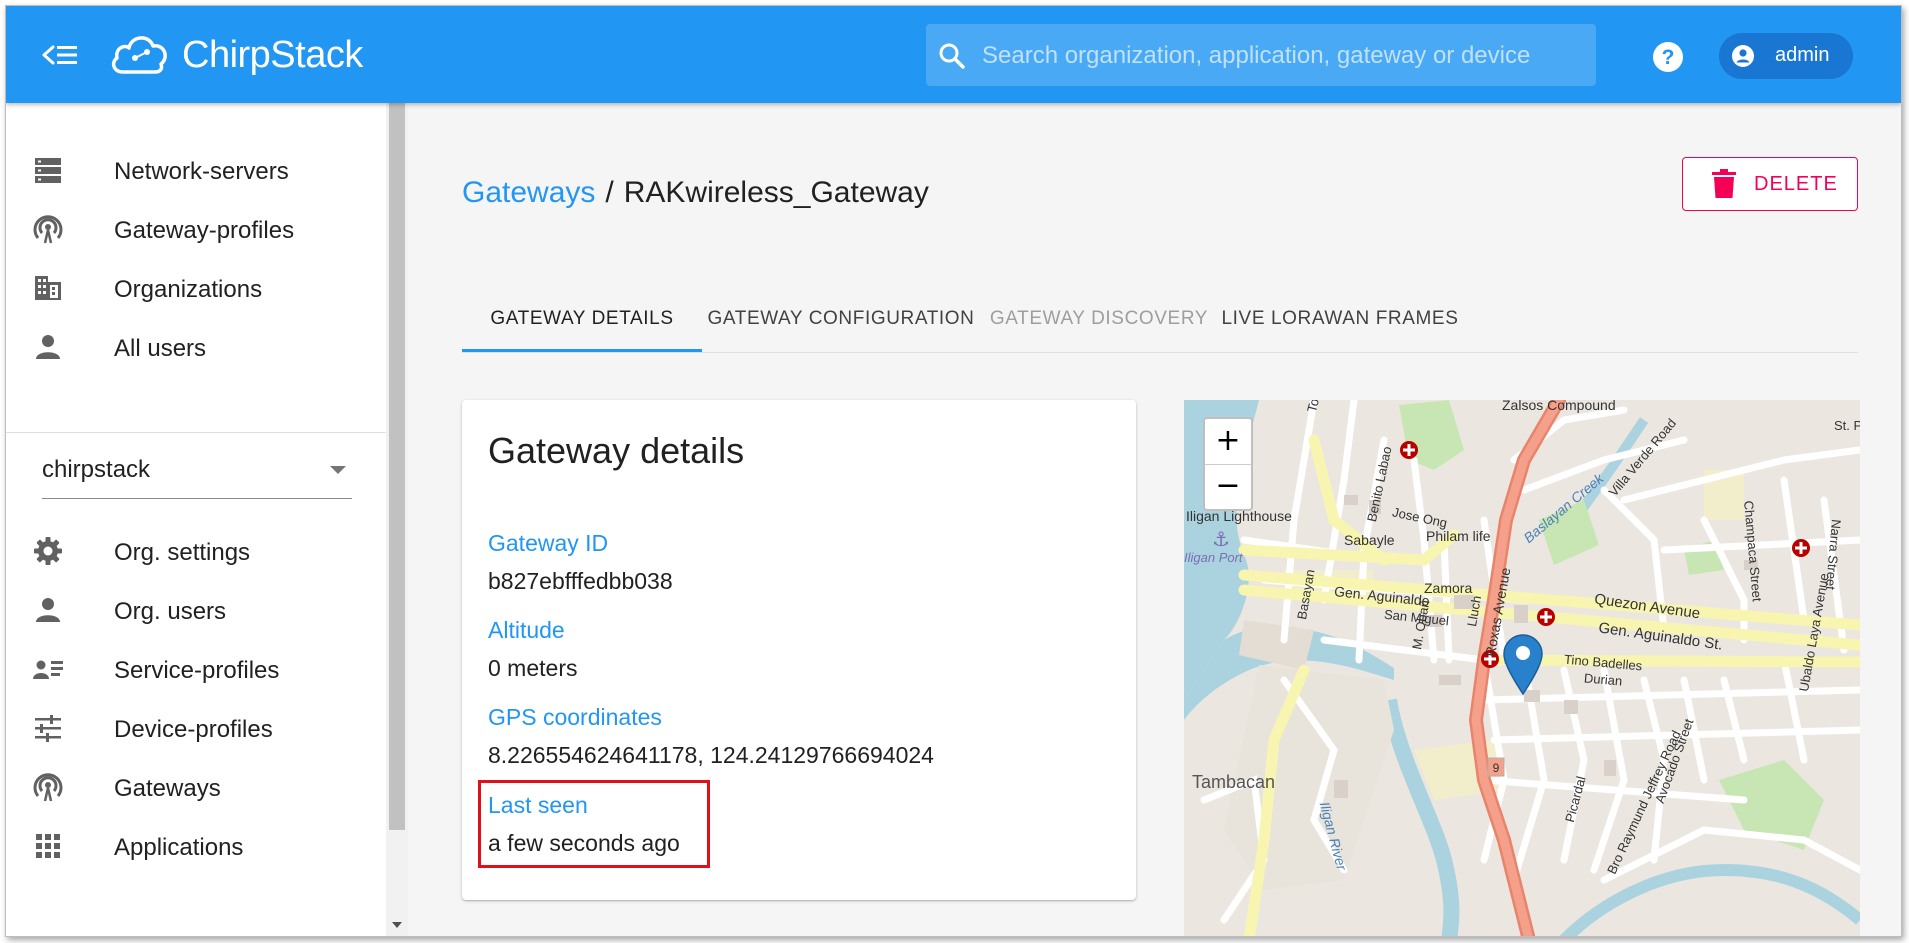 Image resolution: width=1909 pixels, height=943 pixels. Describe the element at coordinates (167, 788) in the screenshot. I see `sidebar-item-label: Gateways` at that location.